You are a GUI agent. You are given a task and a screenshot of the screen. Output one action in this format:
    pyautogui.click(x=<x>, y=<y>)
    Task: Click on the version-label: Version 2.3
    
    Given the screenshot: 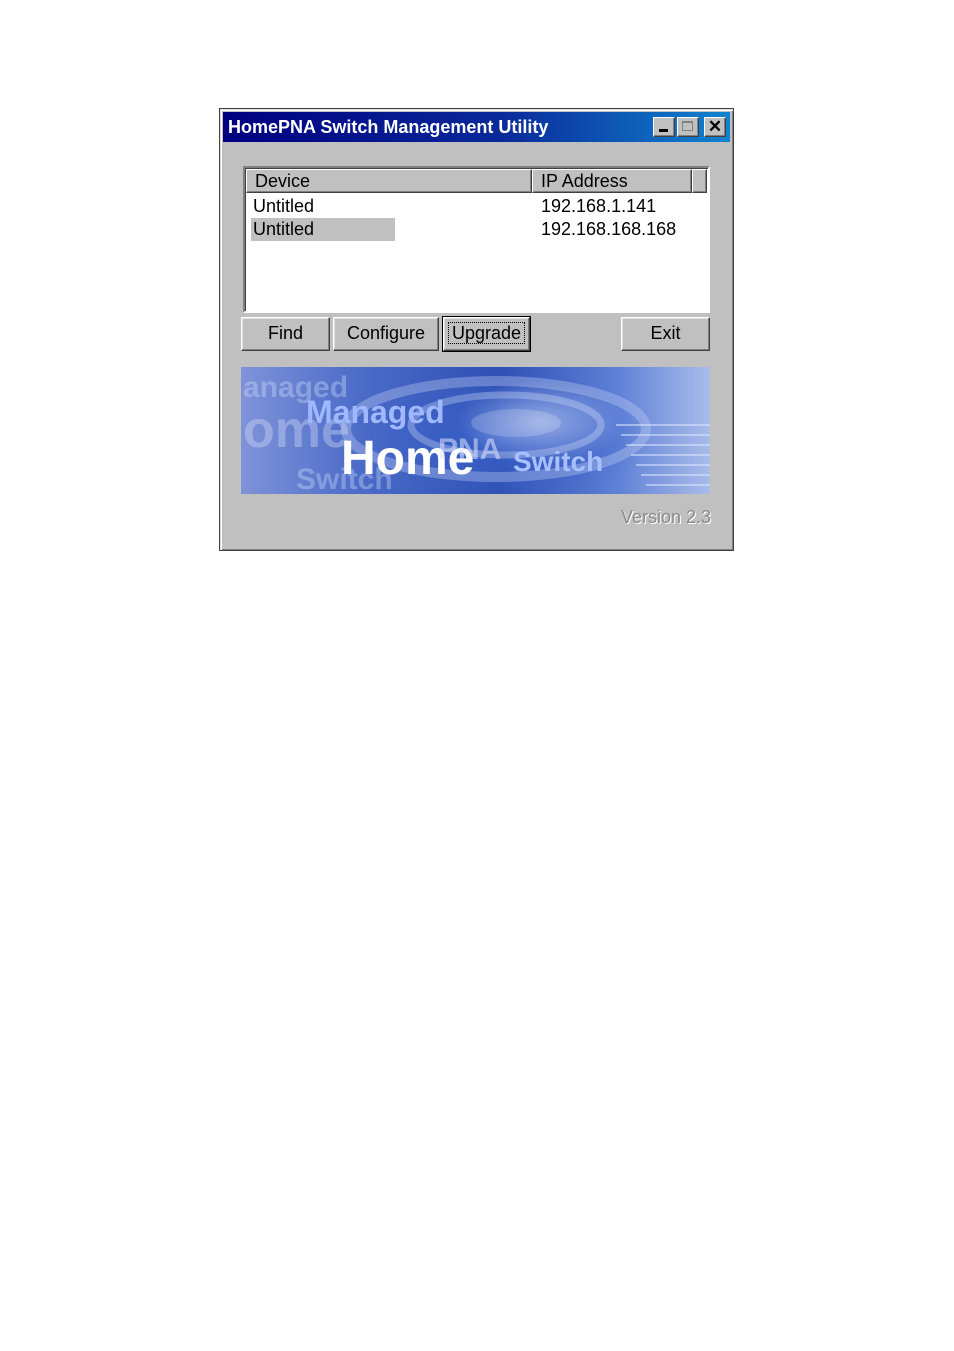 What is the action you would take?
    pyautogui.click(x=665, y=517)
    